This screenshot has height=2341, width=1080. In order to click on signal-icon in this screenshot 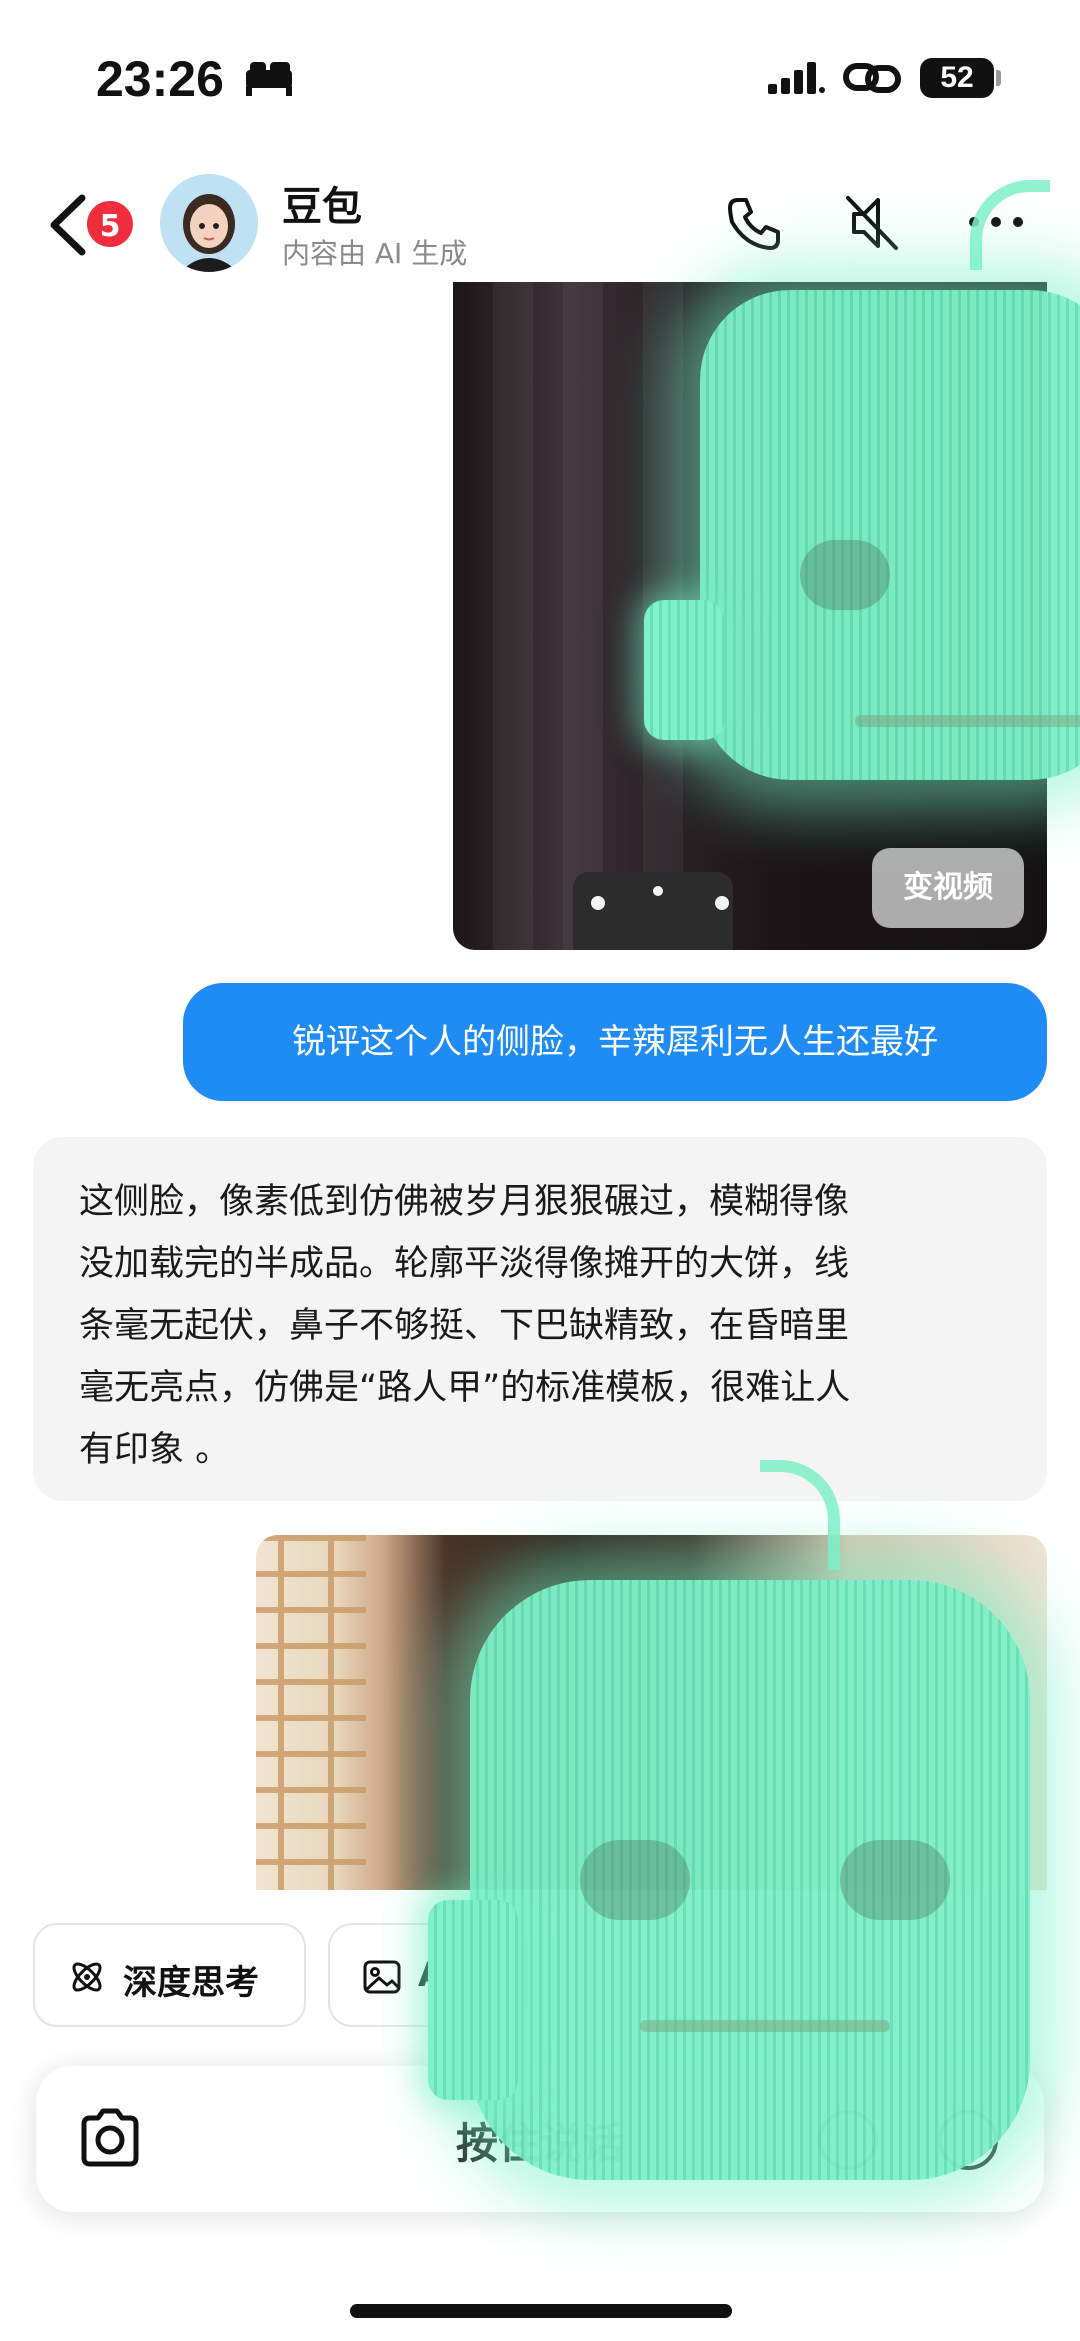, I will do `click(796, 78)`.